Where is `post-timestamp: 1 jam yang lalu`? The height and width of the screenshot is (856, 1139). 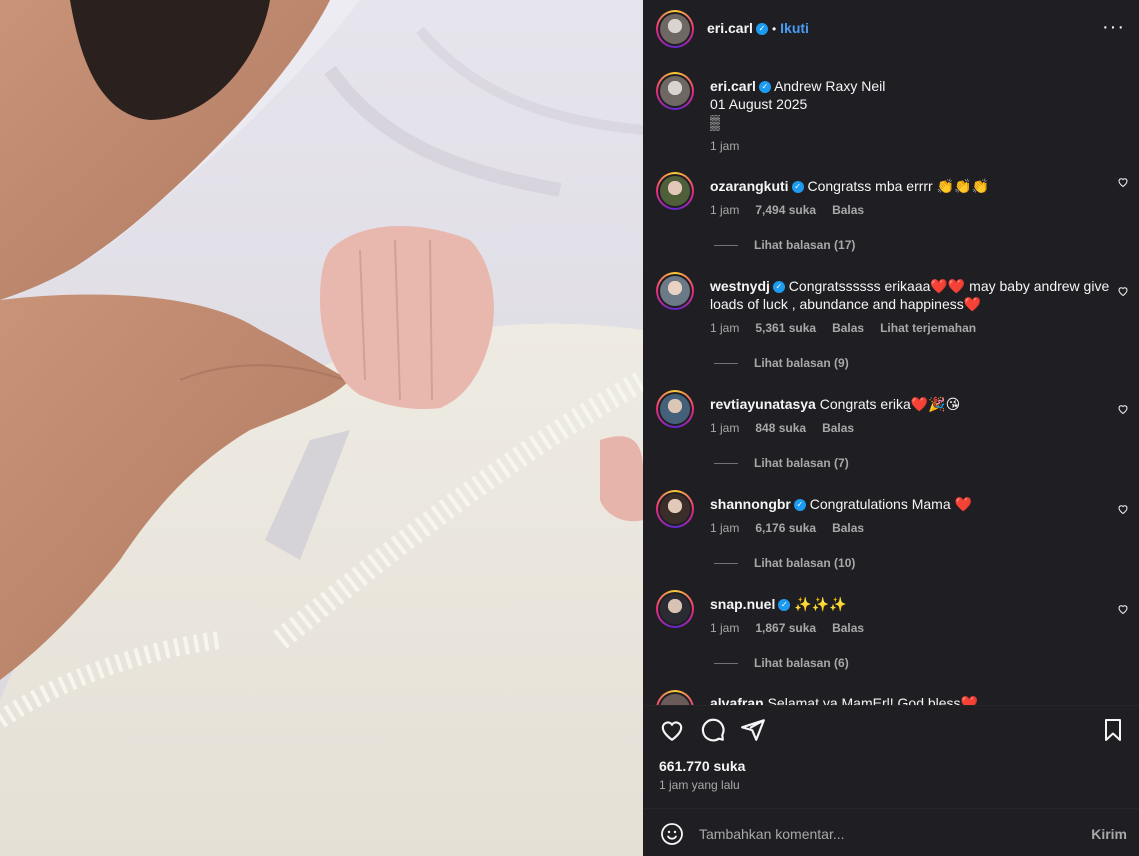
post-timestamp: 1 jam yang lalu is located at coordinates (699, 785).